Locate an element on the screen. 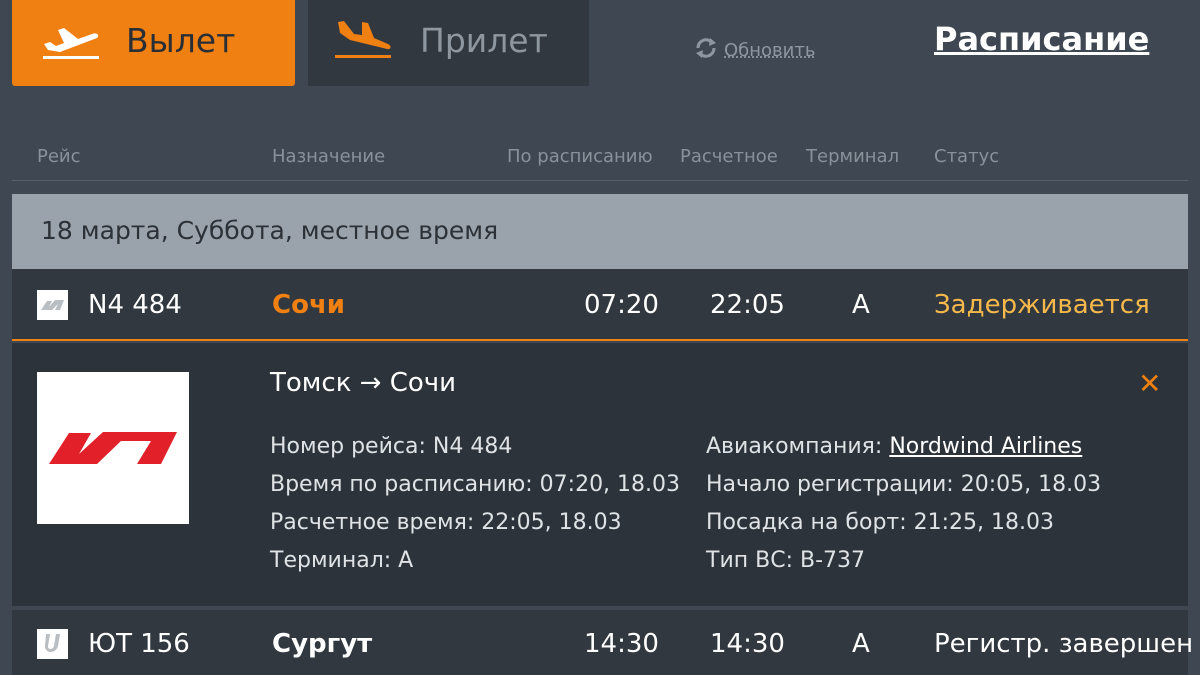 The image size is (1200, 675). flight-route: Томск → Сочи is located at coordinates (363, 383).